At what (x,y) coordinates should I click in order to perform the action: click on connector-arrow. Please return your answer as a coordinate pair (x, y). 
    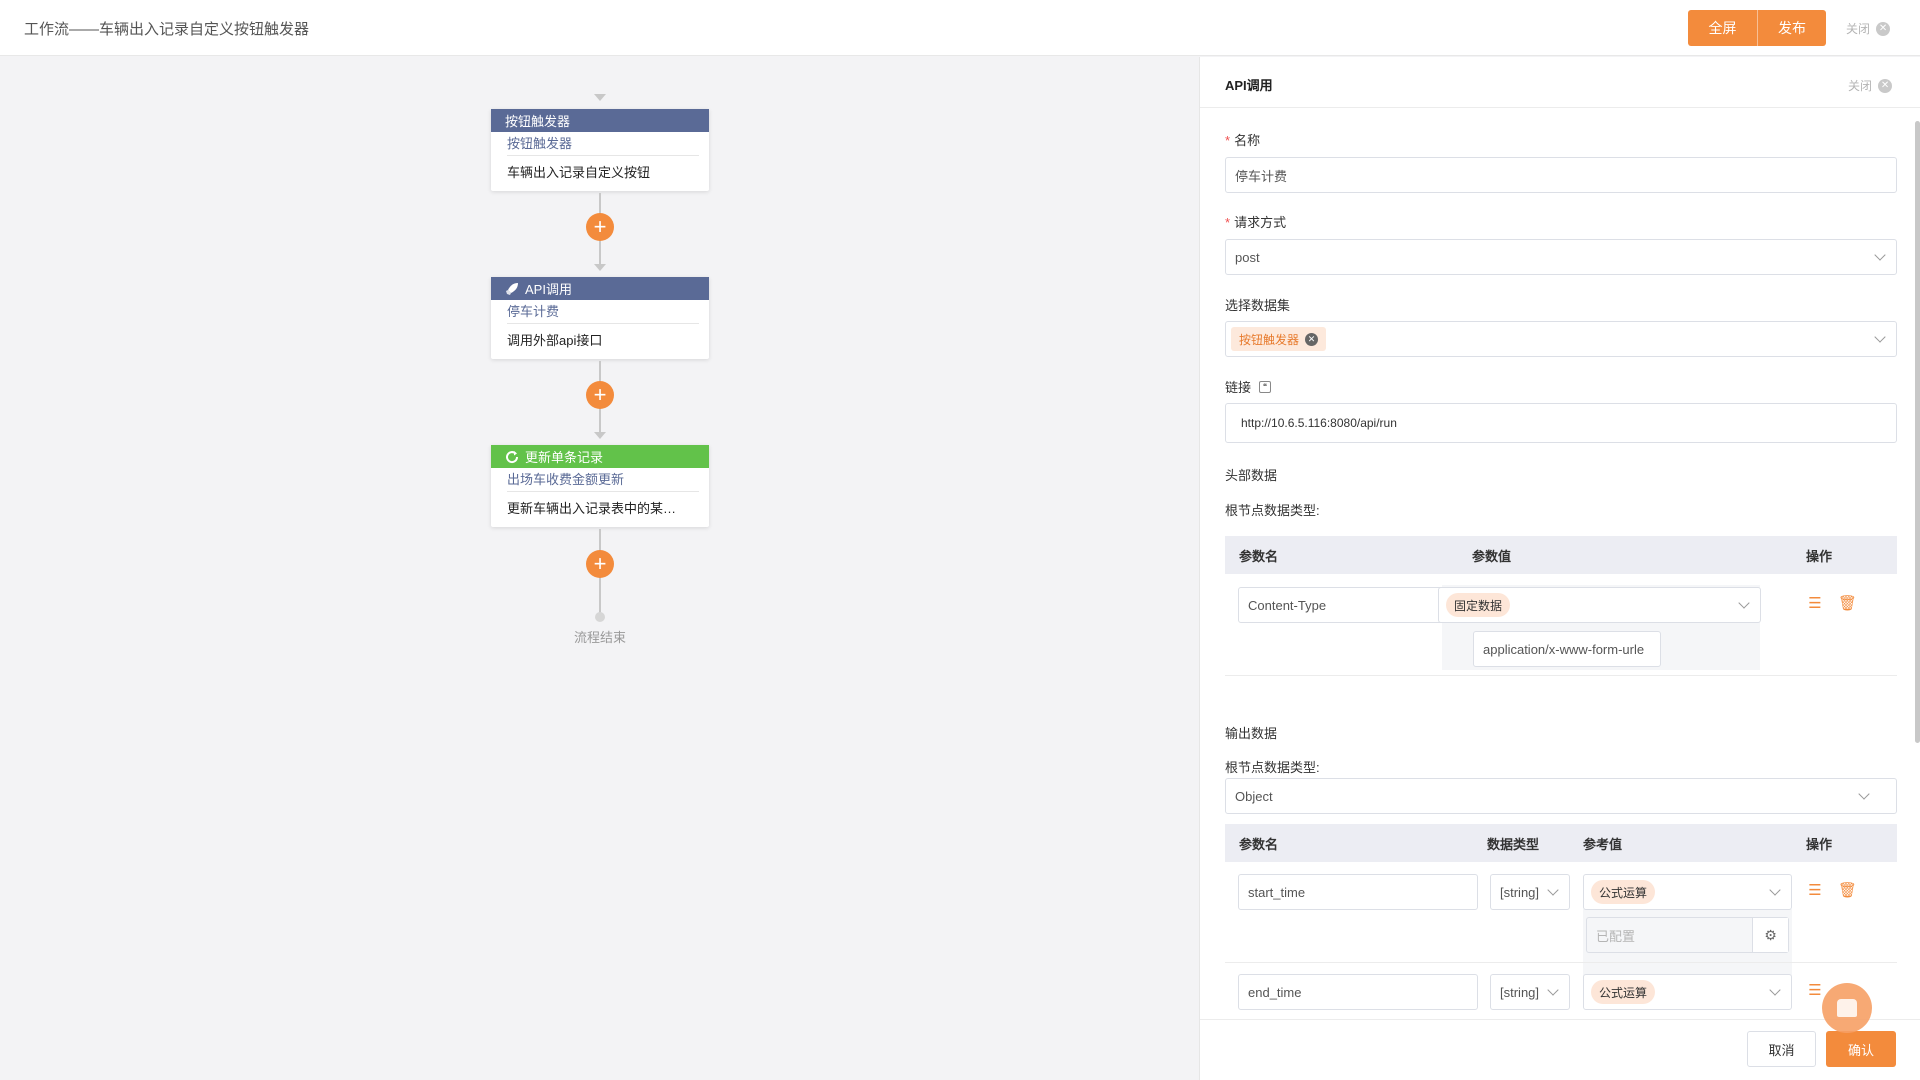
    Looking at the image, I should click on (600, 435).